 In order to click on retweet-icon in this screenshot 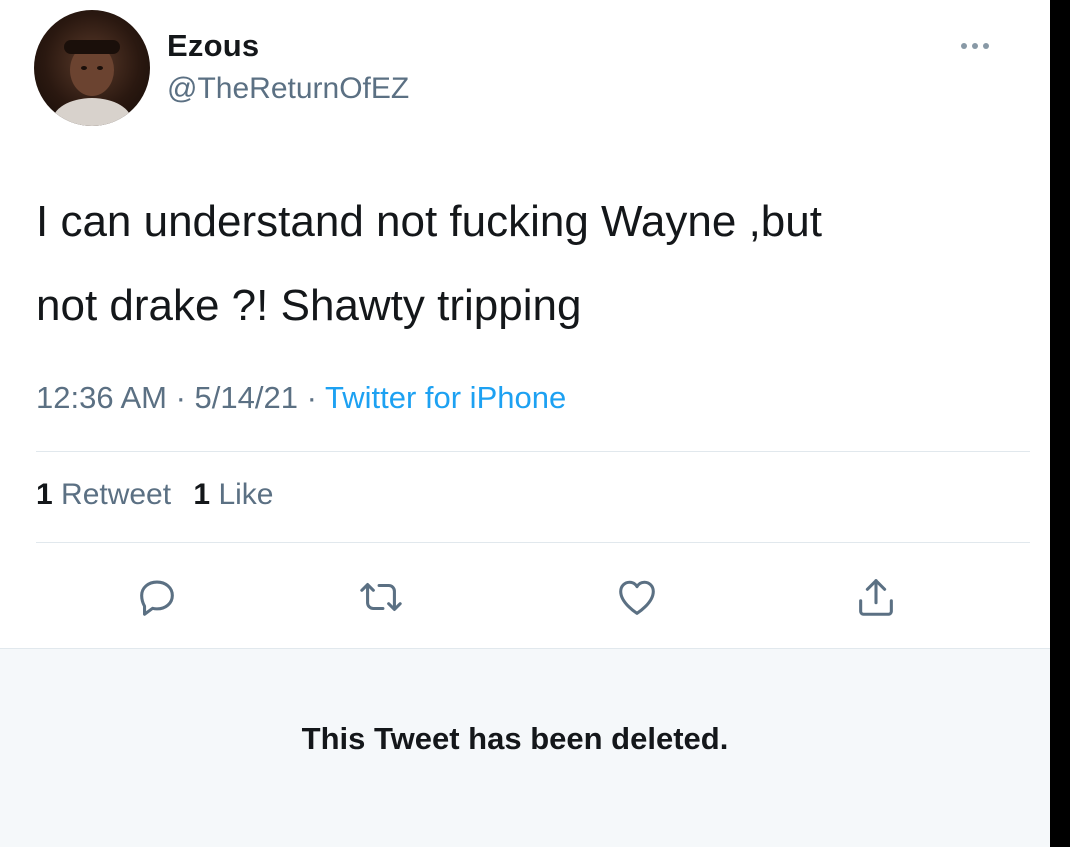, I will do `click(381, 597)`.